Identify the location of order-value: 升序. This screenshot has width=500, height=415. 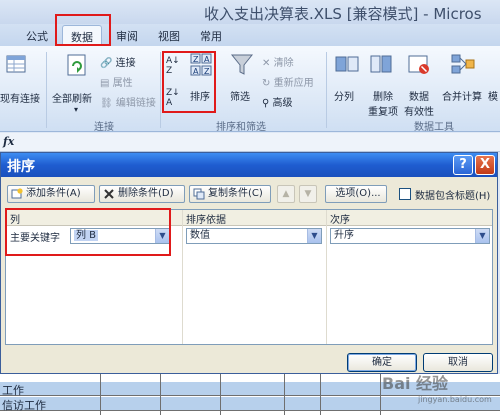
(344, 235).